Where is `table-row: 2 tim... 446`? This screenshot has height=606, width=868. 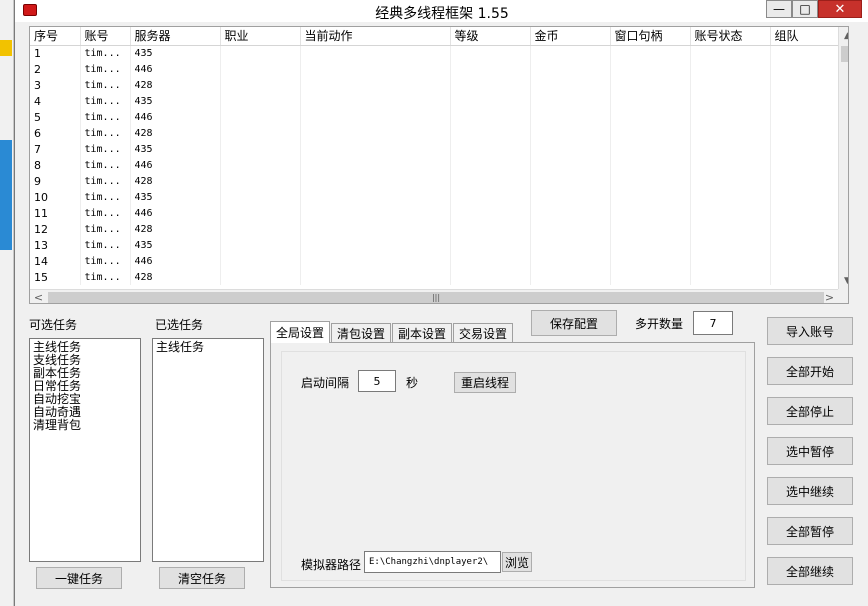
table-row: 2 tim... 446 is located at coordinates (434, 69).